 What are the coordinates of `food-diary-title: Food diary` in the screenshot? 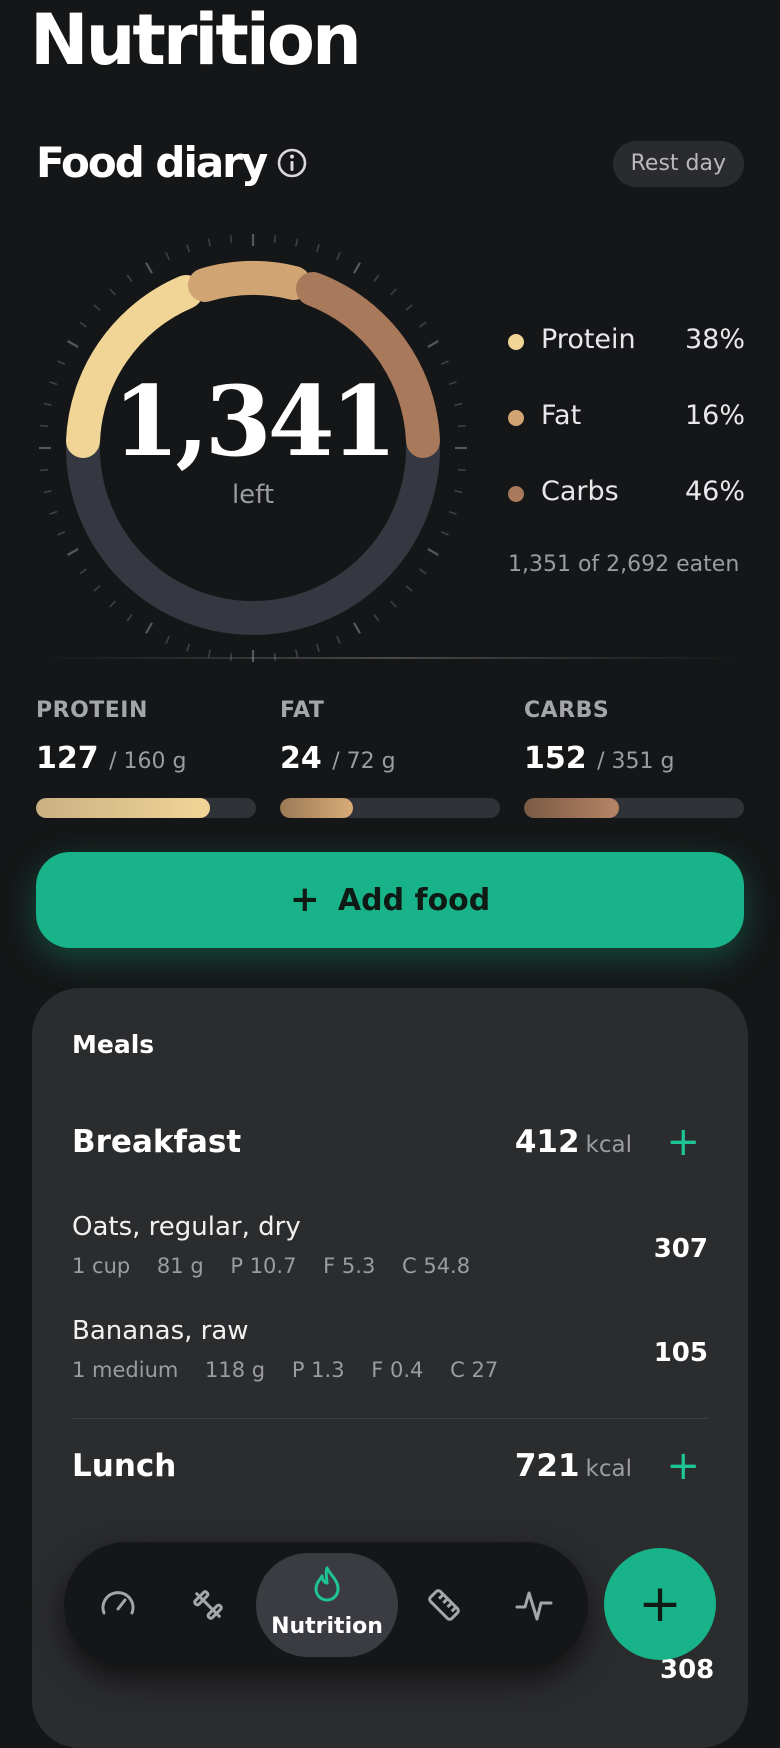 It's located at (152, 162).